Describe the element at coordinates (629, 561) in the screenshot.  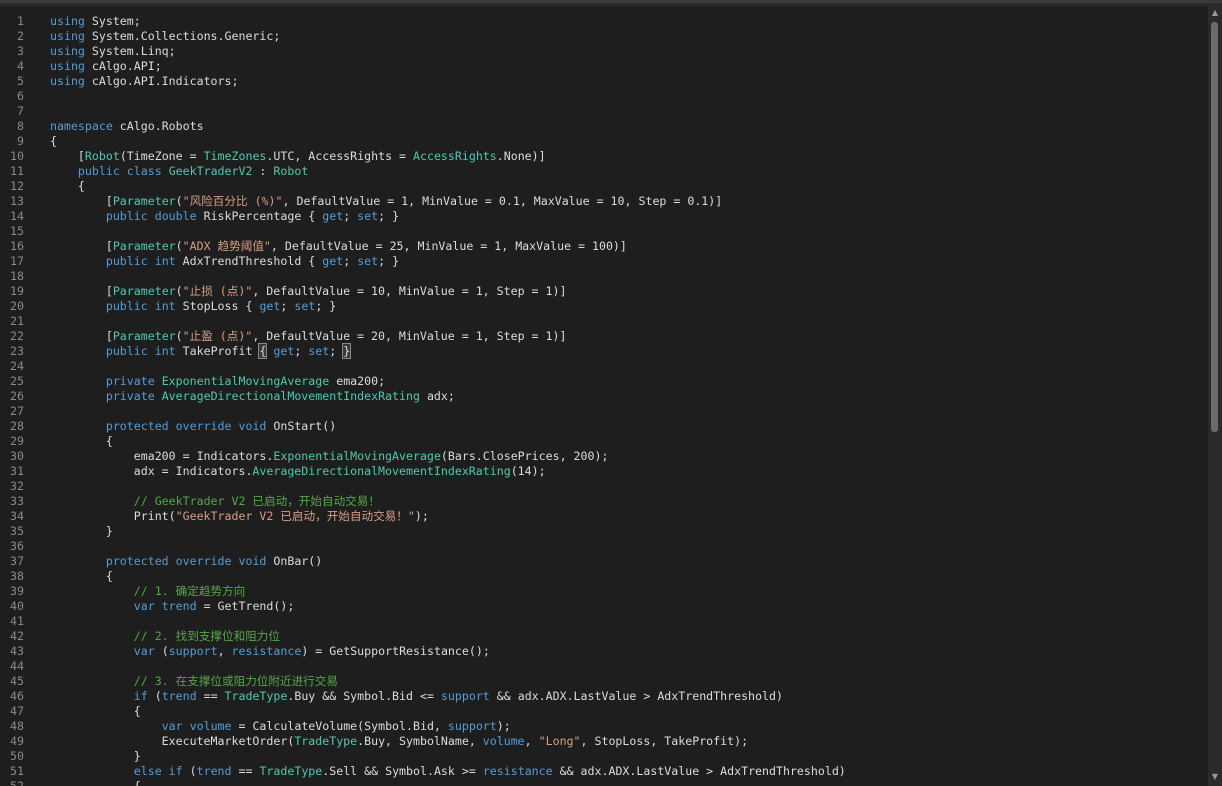
I see `code-line: protected override void OnBar()` at that location.